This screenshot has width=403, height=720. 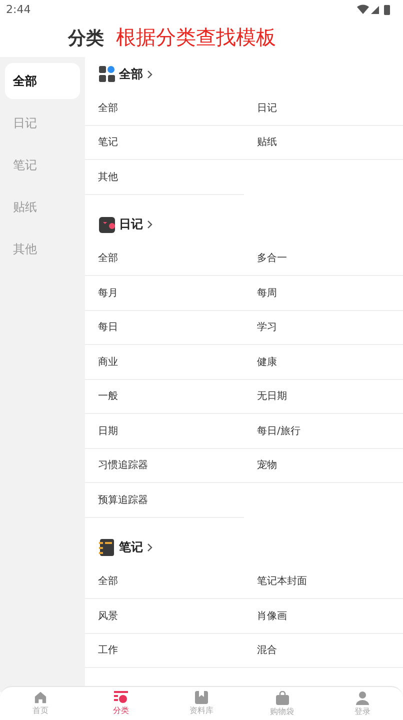 I want to click on book-icon, so click(x=201, y=697).